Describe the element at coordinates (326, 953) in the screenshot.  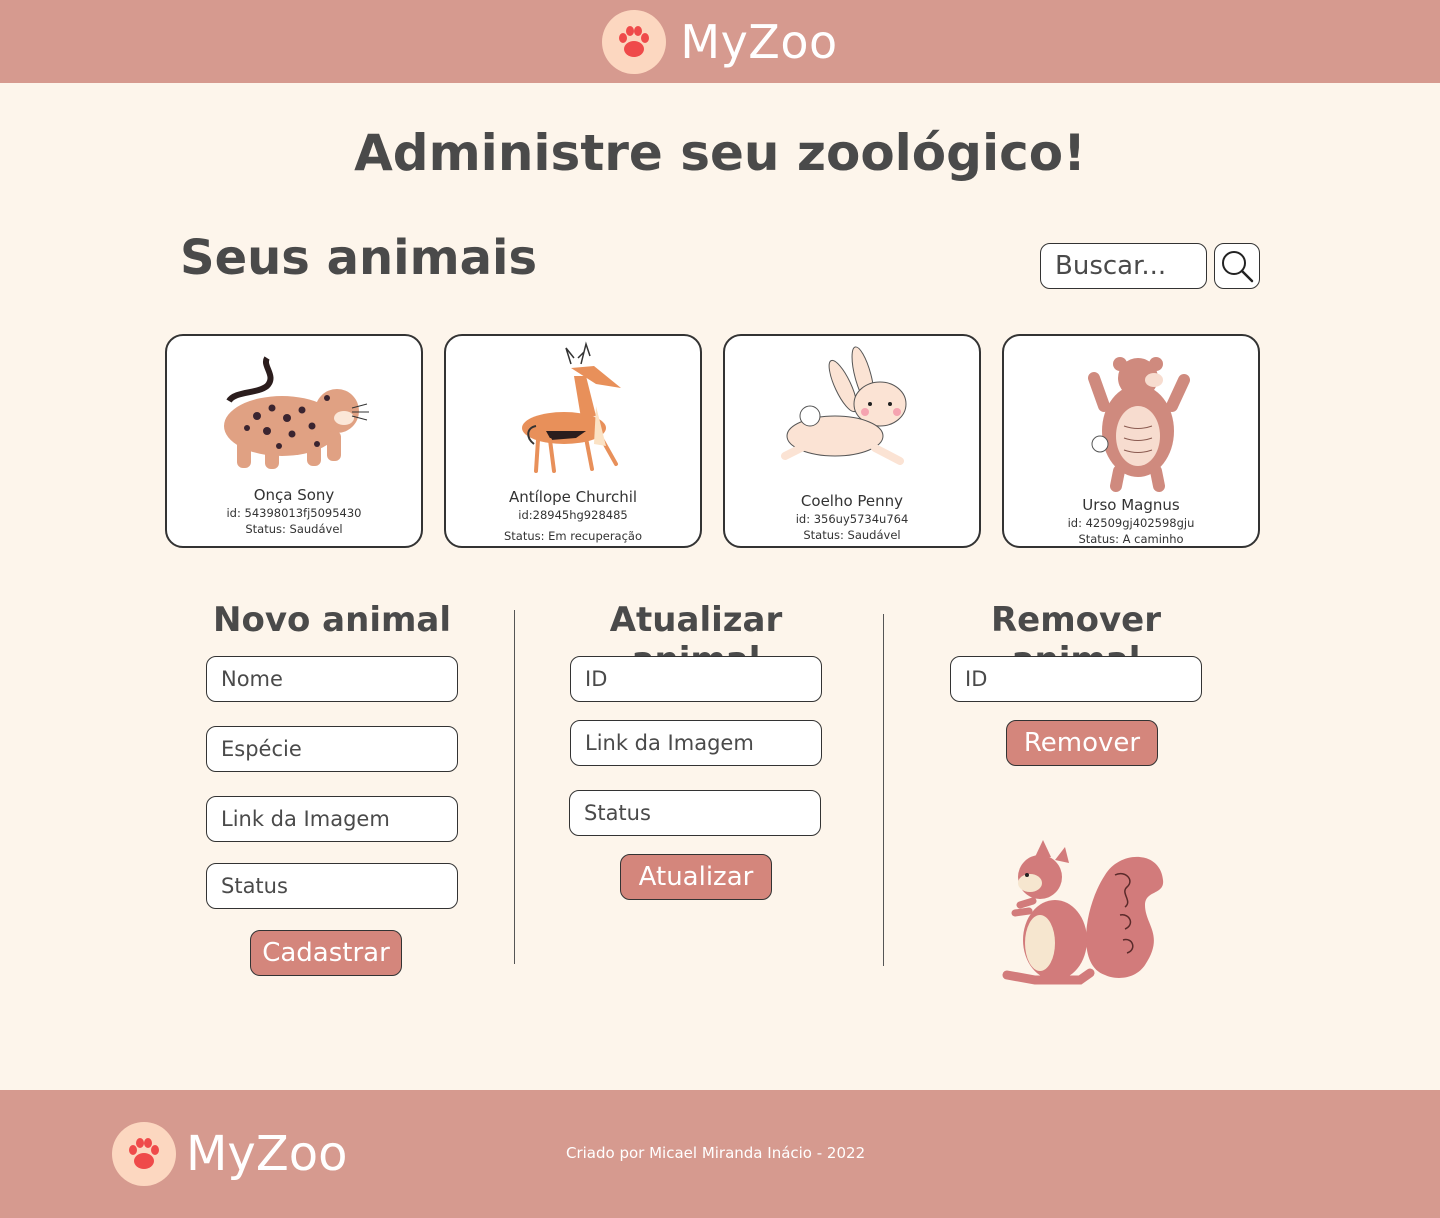
I see `register-button: Cadastrar` at that location.